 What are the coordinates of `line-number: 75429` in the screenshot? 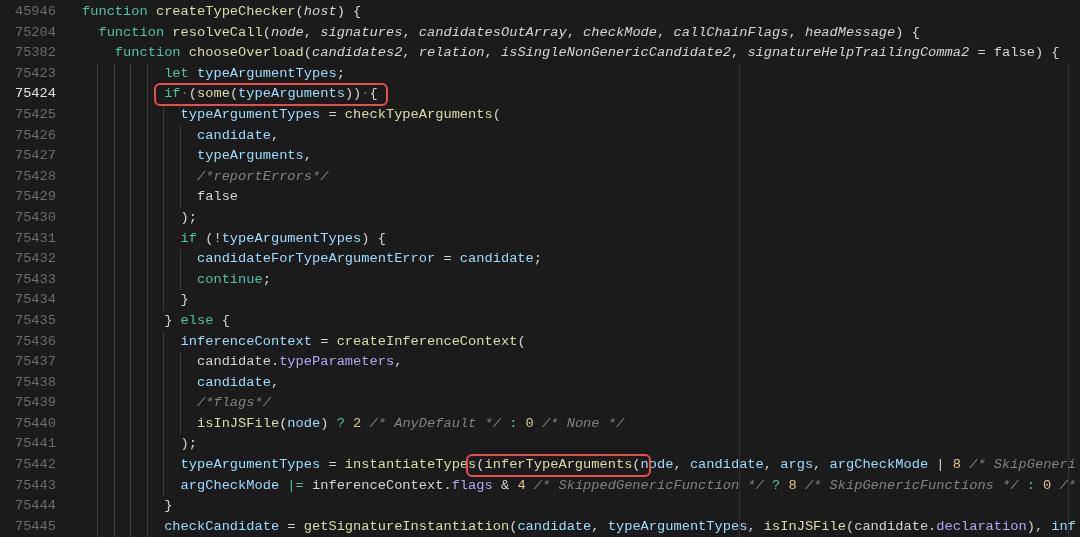 It's located at (34, 197).